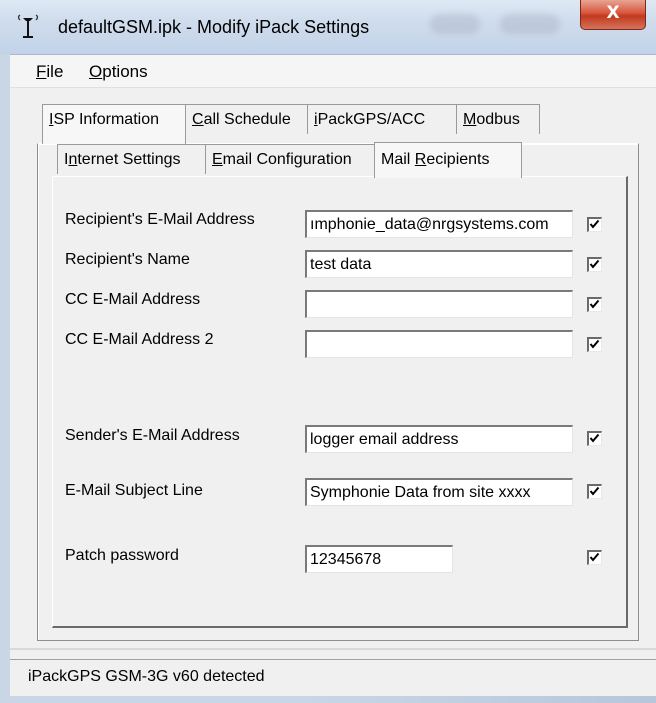  What do you see at coordinates (470, 119) in the screenshot?
I see `tab-modbus-accel: M` at bounding box center [470, 119].